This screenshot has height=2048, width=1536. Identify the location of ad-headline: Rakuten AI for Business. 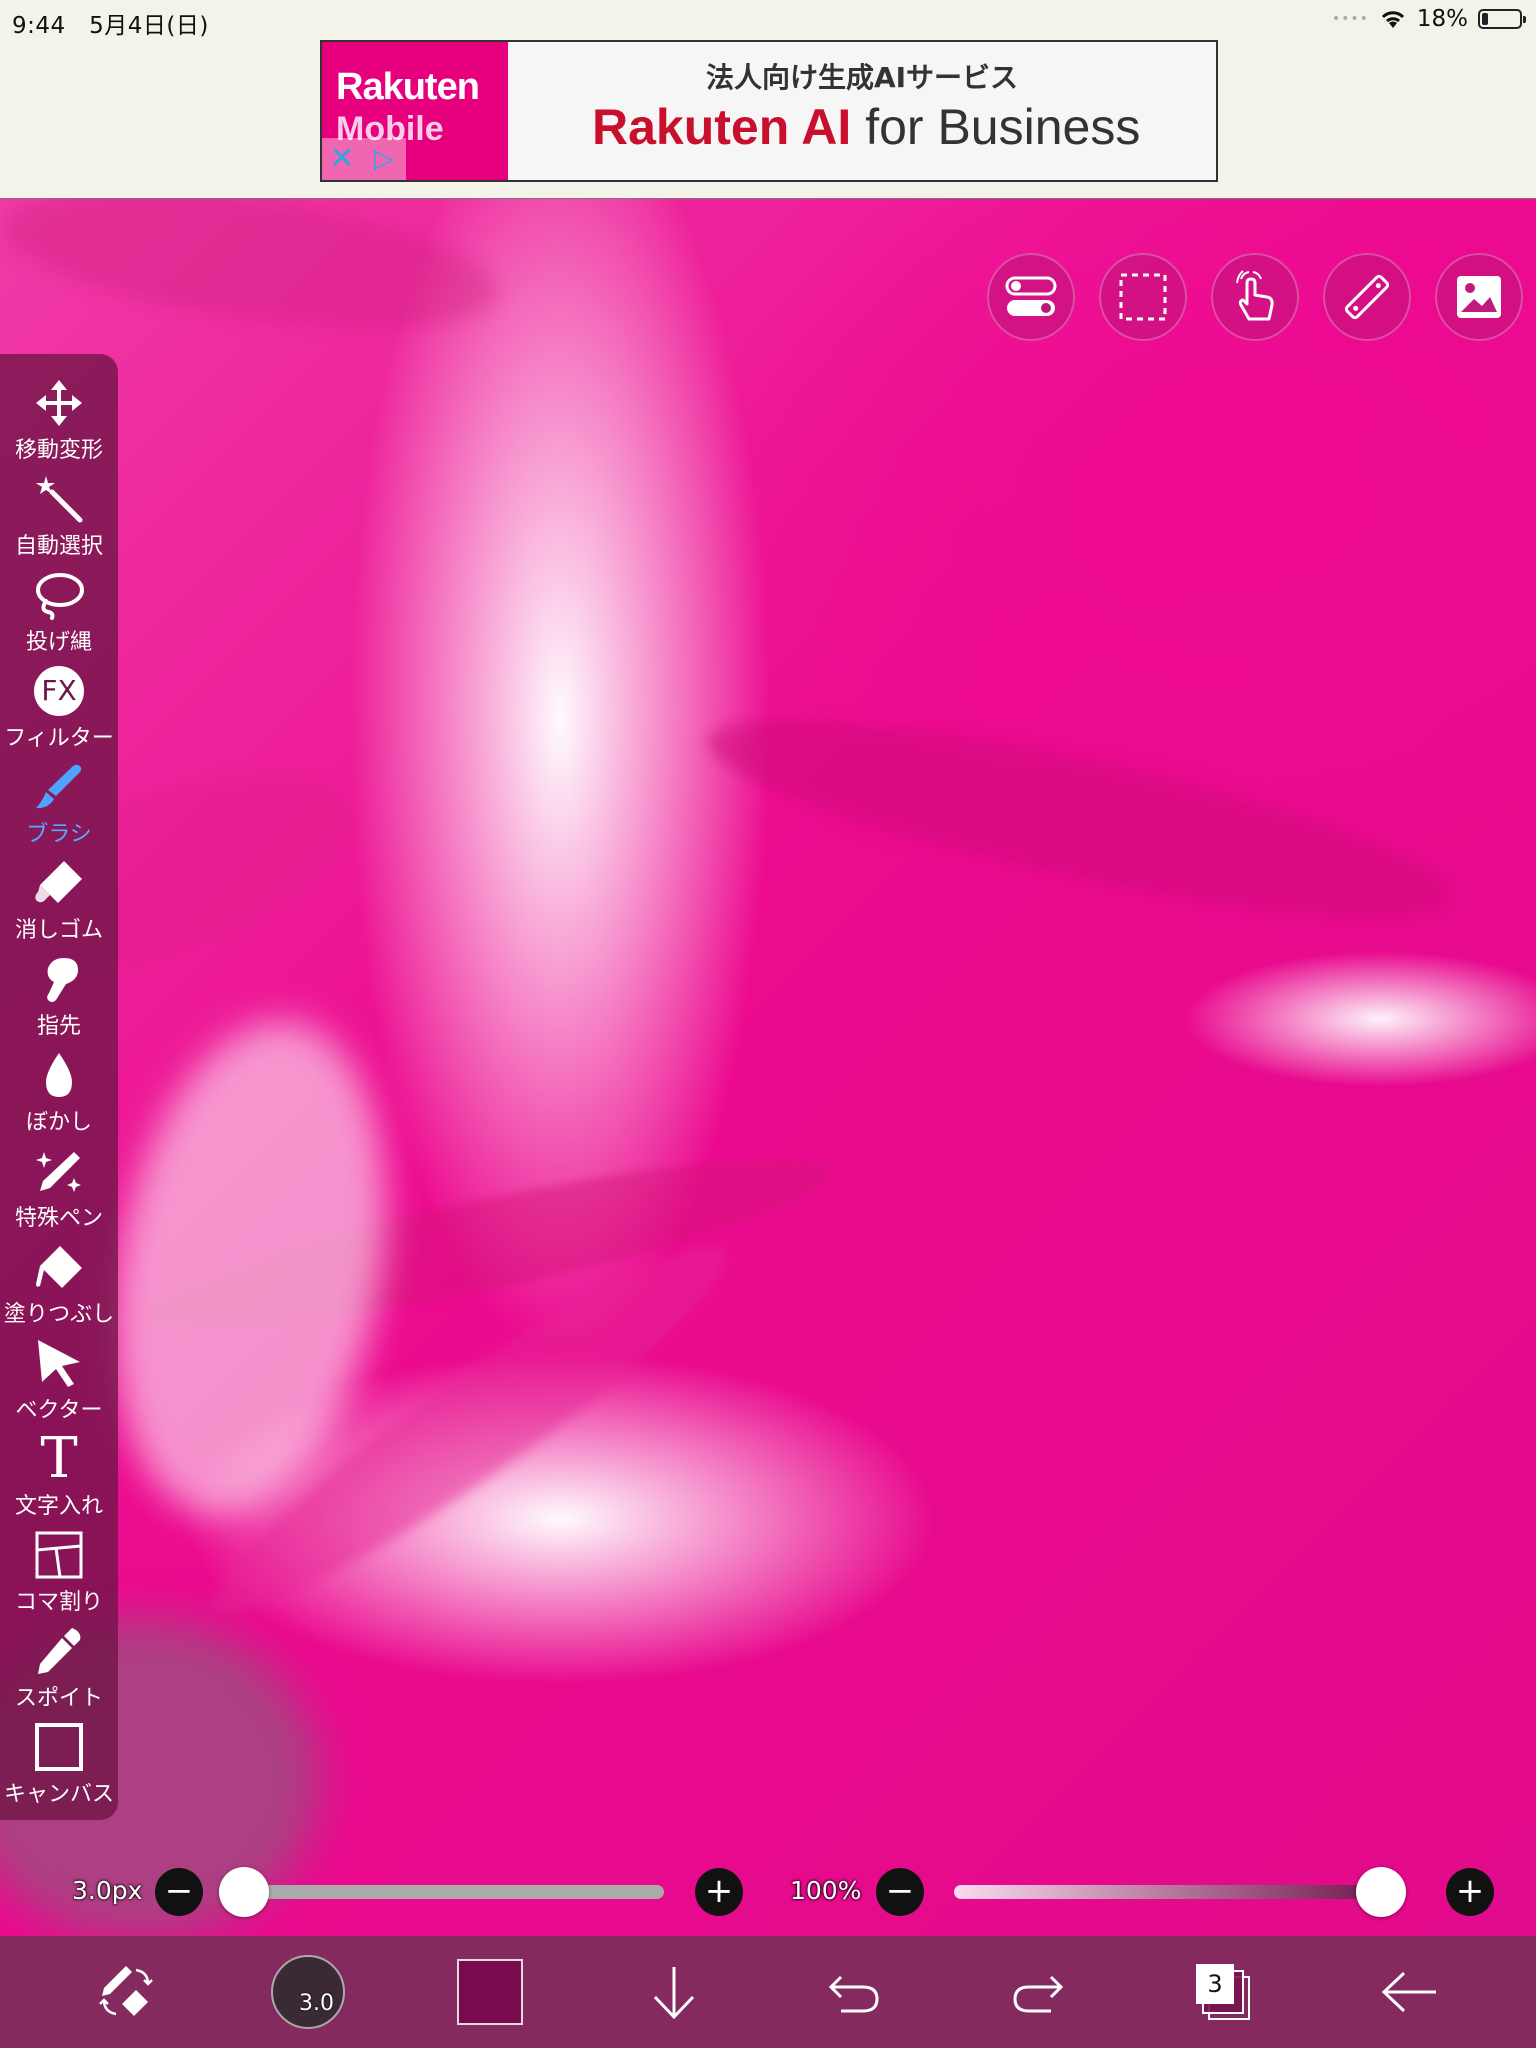
(866, 127).